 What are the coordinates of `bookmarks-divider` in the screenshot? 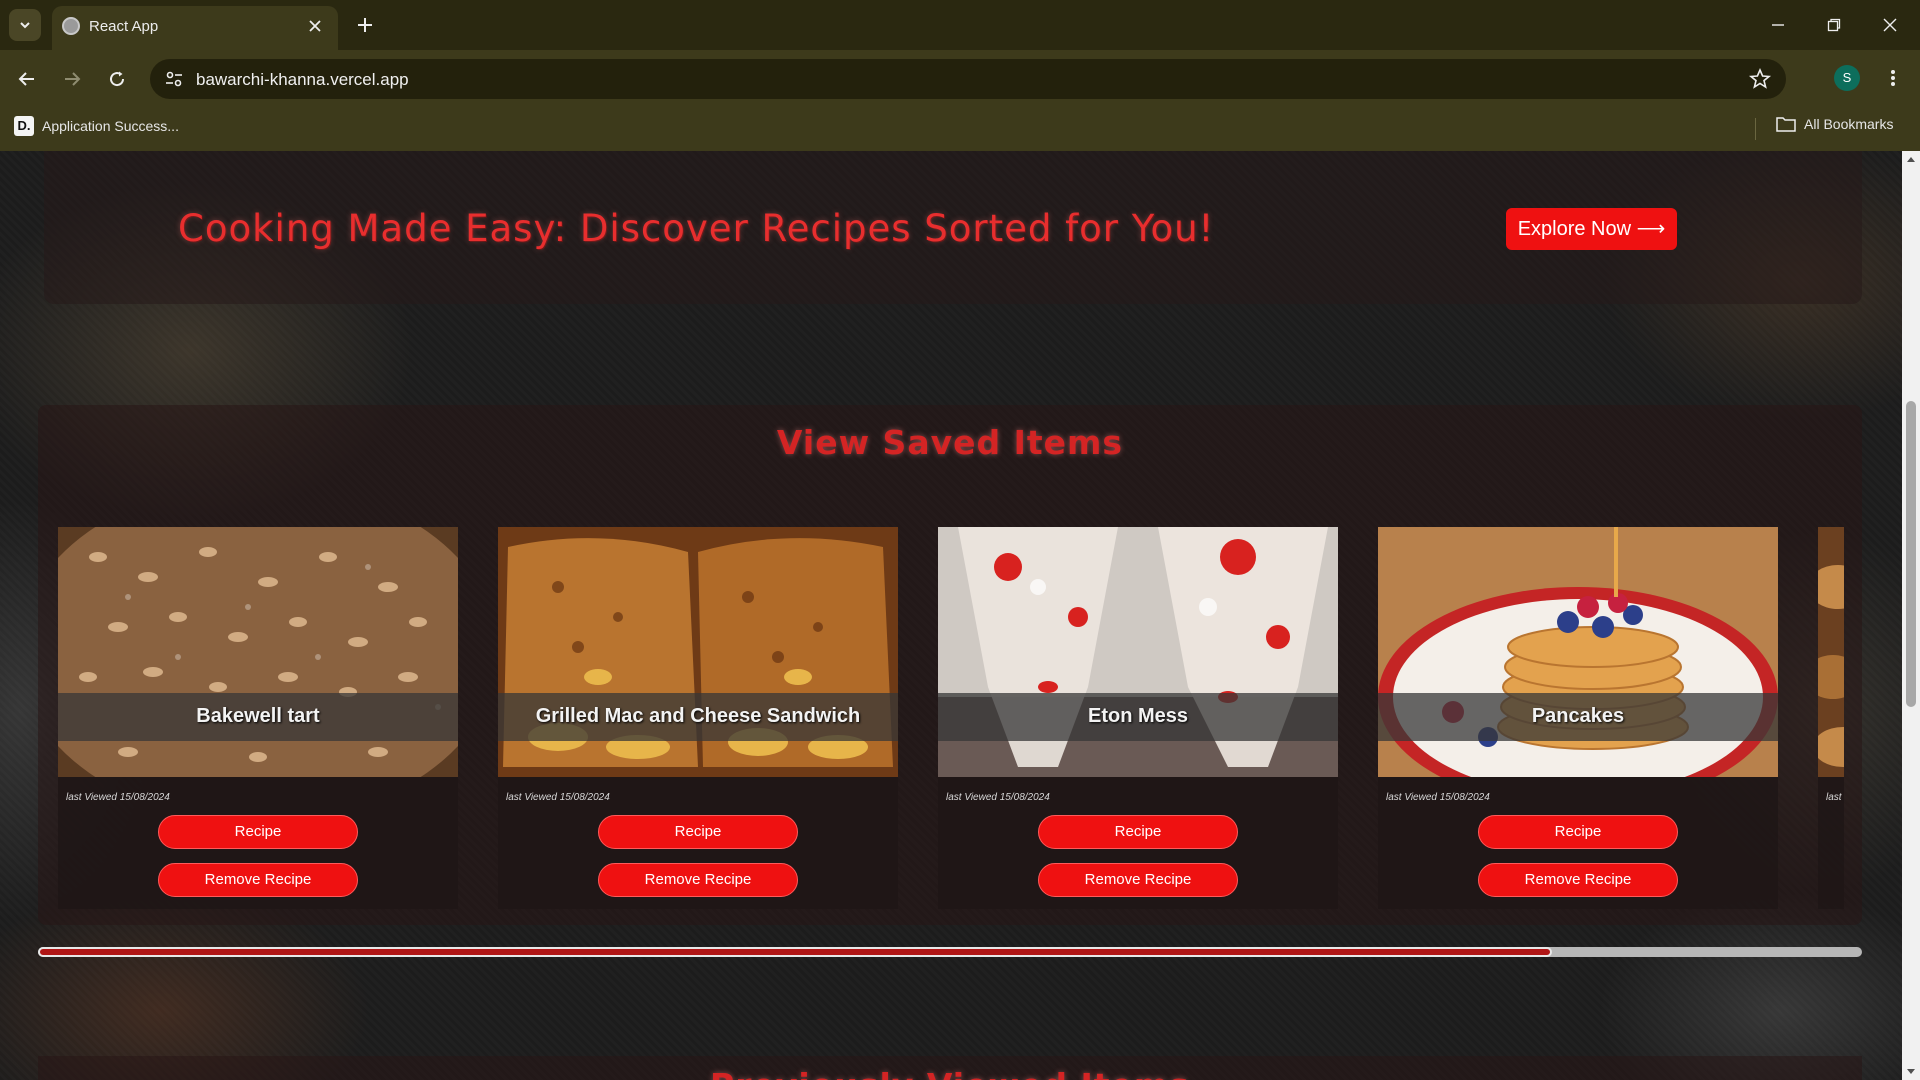 It's located at (1755, 129).